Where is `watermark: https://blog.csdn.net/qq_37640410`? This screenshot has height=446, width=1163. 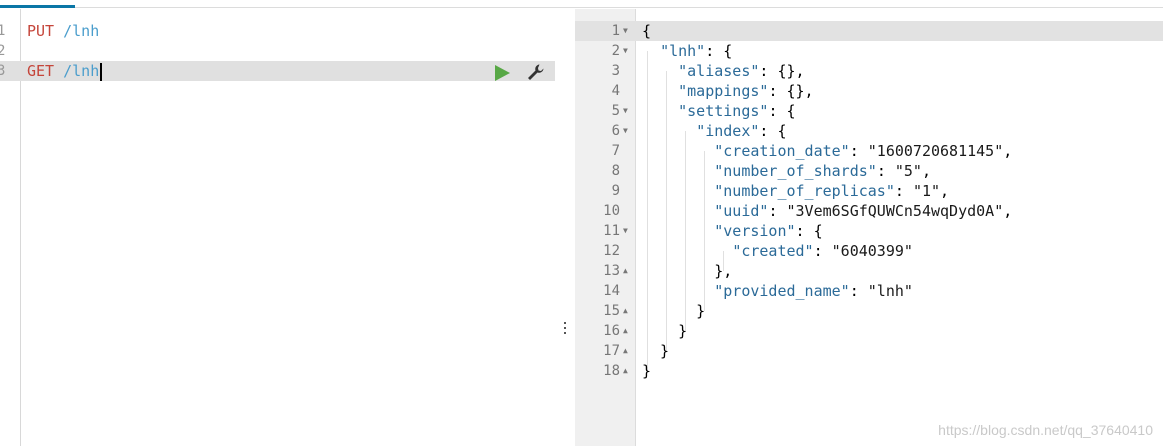
watermark: https://blog.csdn.net/qq_37640410 is located at coordinates (1045, 430).